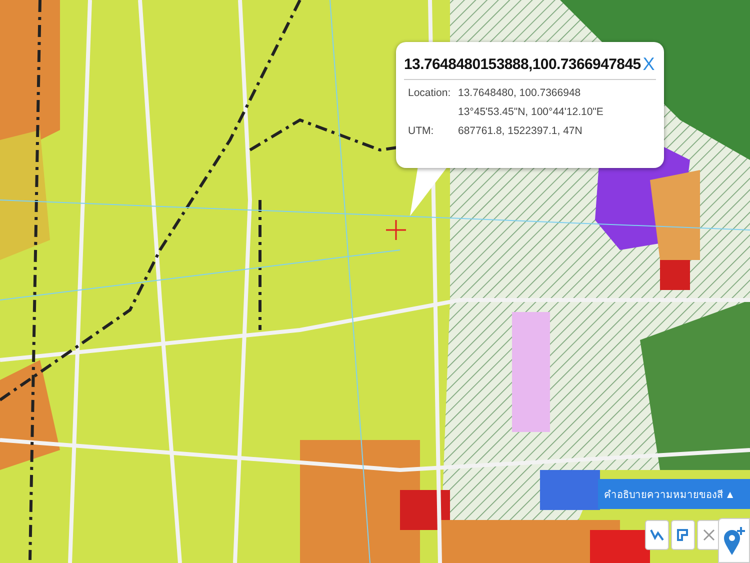  Describe the element at coordinates (674, 494) in the screenshot. I see `color-legend-button: คำอธิบายความหมายของสี ▲` at that location.